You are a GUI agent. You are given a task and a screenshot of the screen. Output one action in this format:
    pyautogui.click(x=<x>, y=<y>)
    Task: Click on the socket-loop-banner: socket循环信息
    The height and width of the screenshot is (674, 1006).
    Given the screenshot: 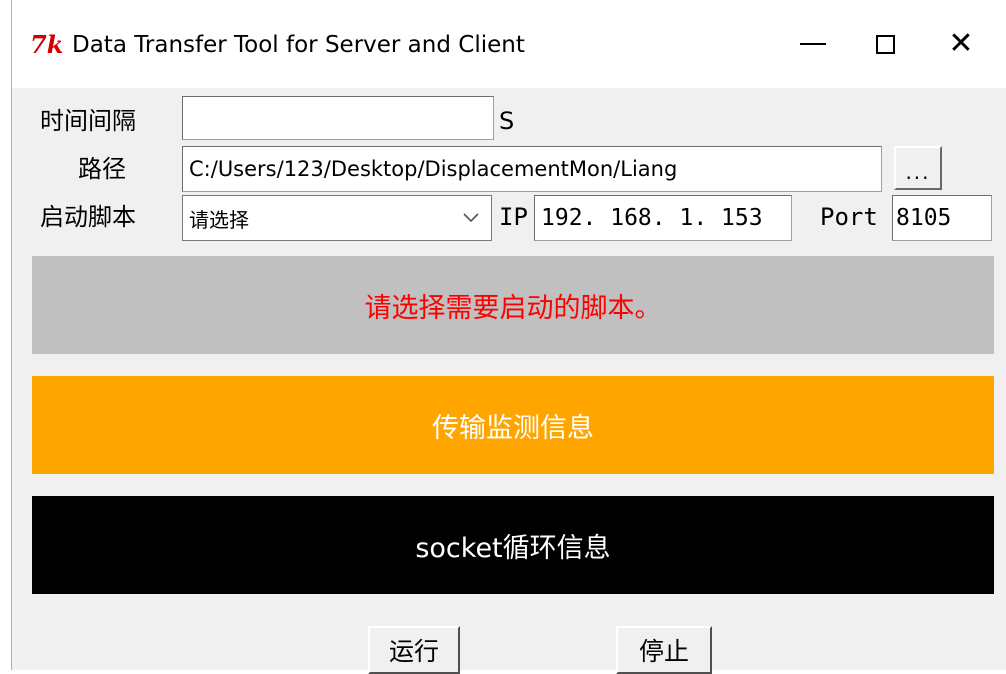 What is the action you would take?
    pyautogui.click(x=513, y=545)
    